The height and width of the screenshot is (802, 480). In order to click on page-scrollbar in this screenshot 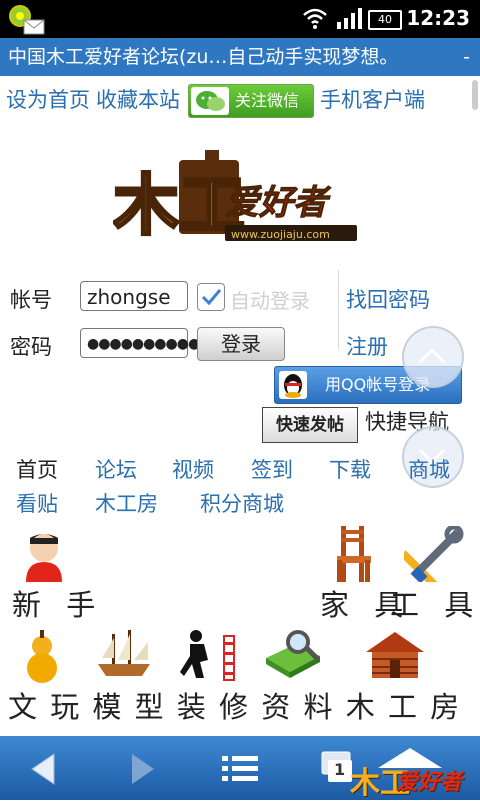, I will do `click(475, 95)`.